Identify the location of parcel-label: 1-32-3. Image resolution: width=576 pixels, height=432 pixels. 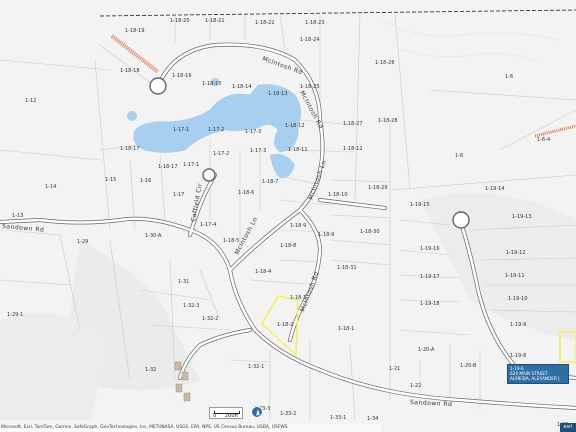
(191, 306).